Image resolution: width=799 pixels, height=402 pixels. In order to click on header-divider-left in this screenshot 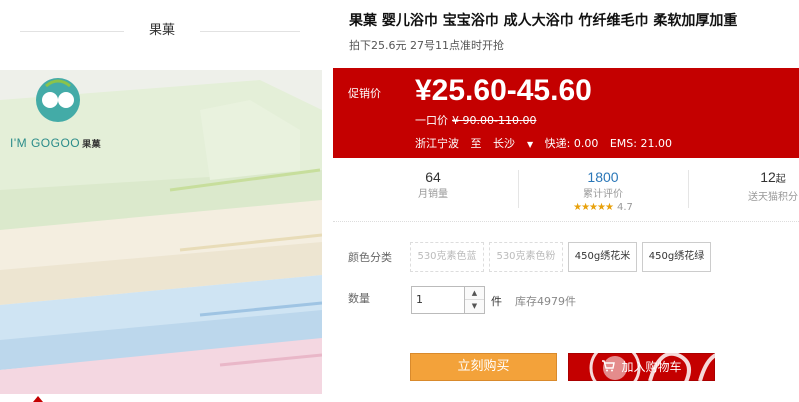, I will do `click(72, 31)`.